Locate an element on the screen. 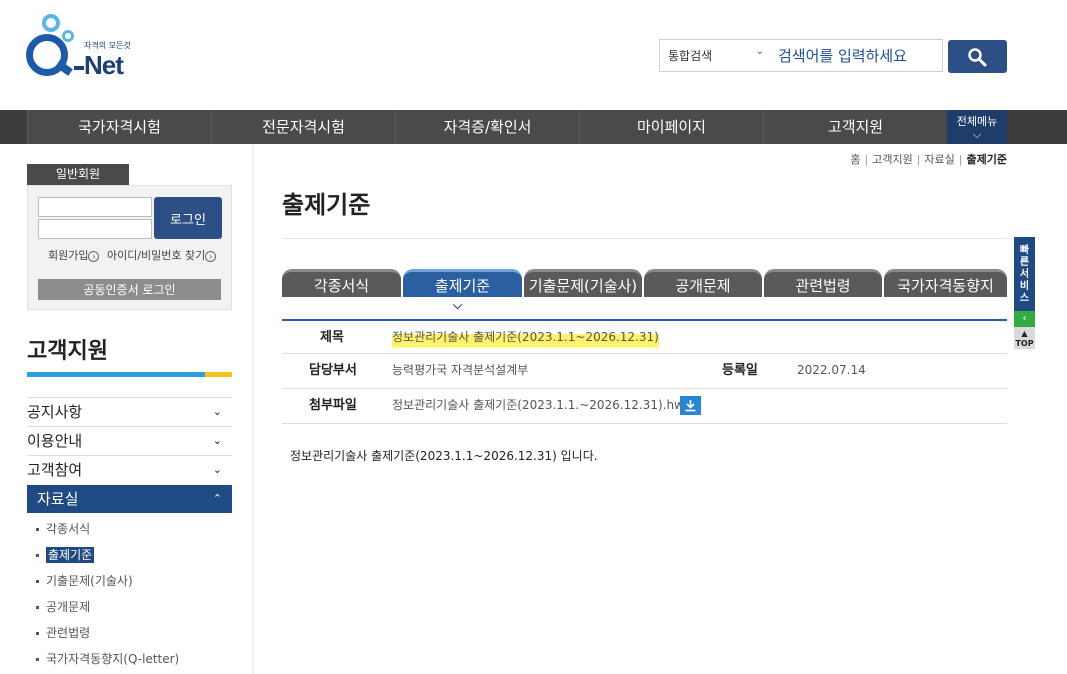  sidebar-item-archive: 자료실 ⌃ is located at coordinates (129, 499).